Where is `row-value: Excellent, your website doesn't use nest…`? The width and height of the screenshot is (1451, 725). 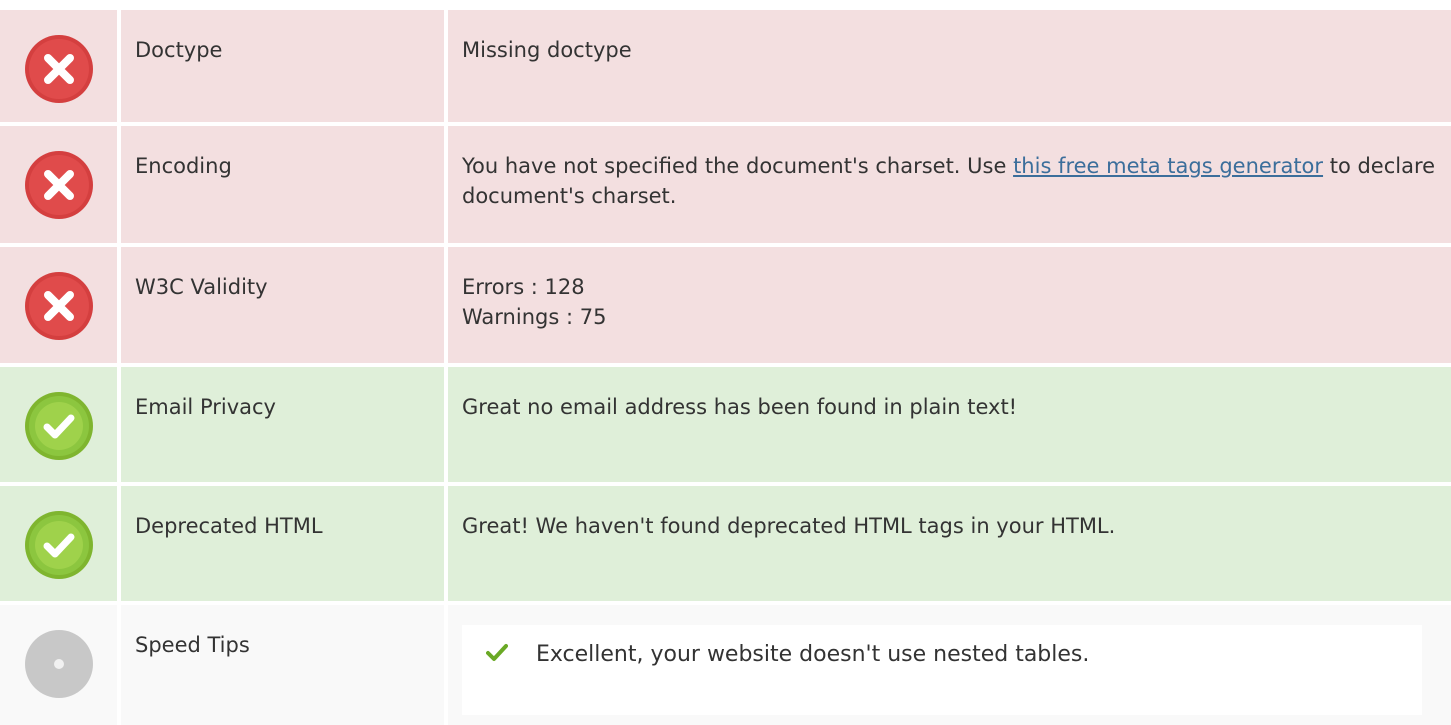
row-value: Excellent, your website doesn't use nest… is located at coordinates (949, 665).